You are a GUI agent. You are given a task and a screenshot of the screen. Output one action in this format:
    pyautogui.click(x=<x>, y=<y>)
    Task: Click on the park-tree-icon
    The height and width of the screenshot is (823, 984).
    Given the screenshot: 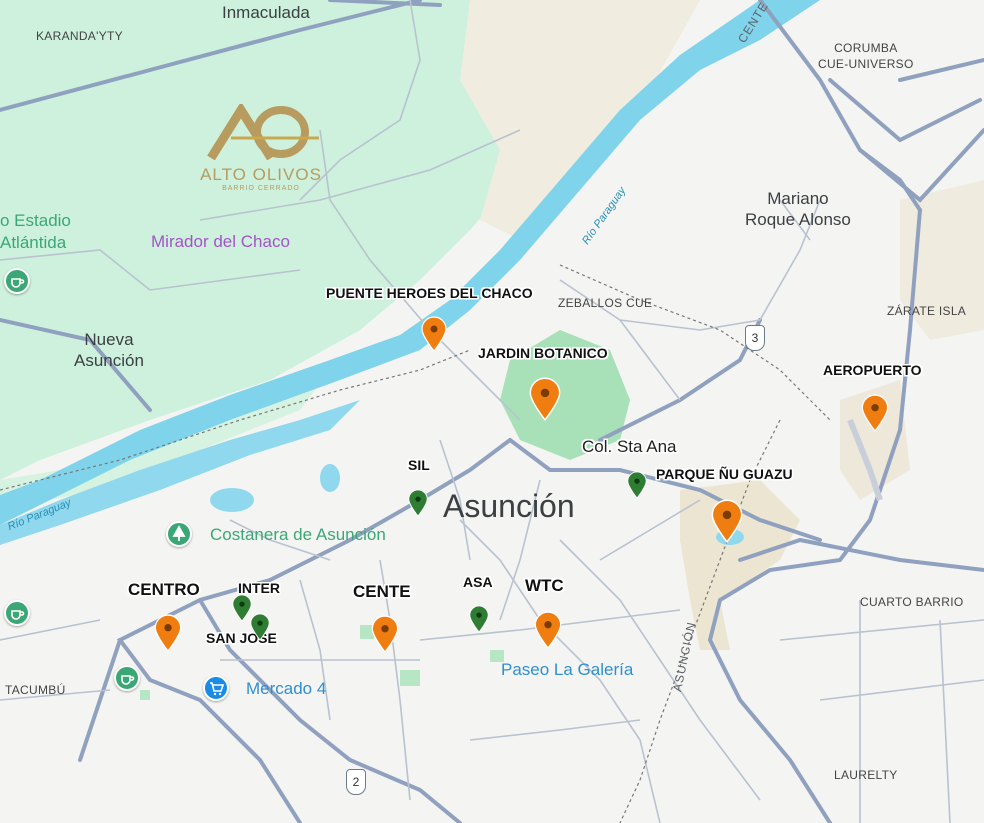 What is the action you would take?
    pyautogui.click(x=179, y=534)
    